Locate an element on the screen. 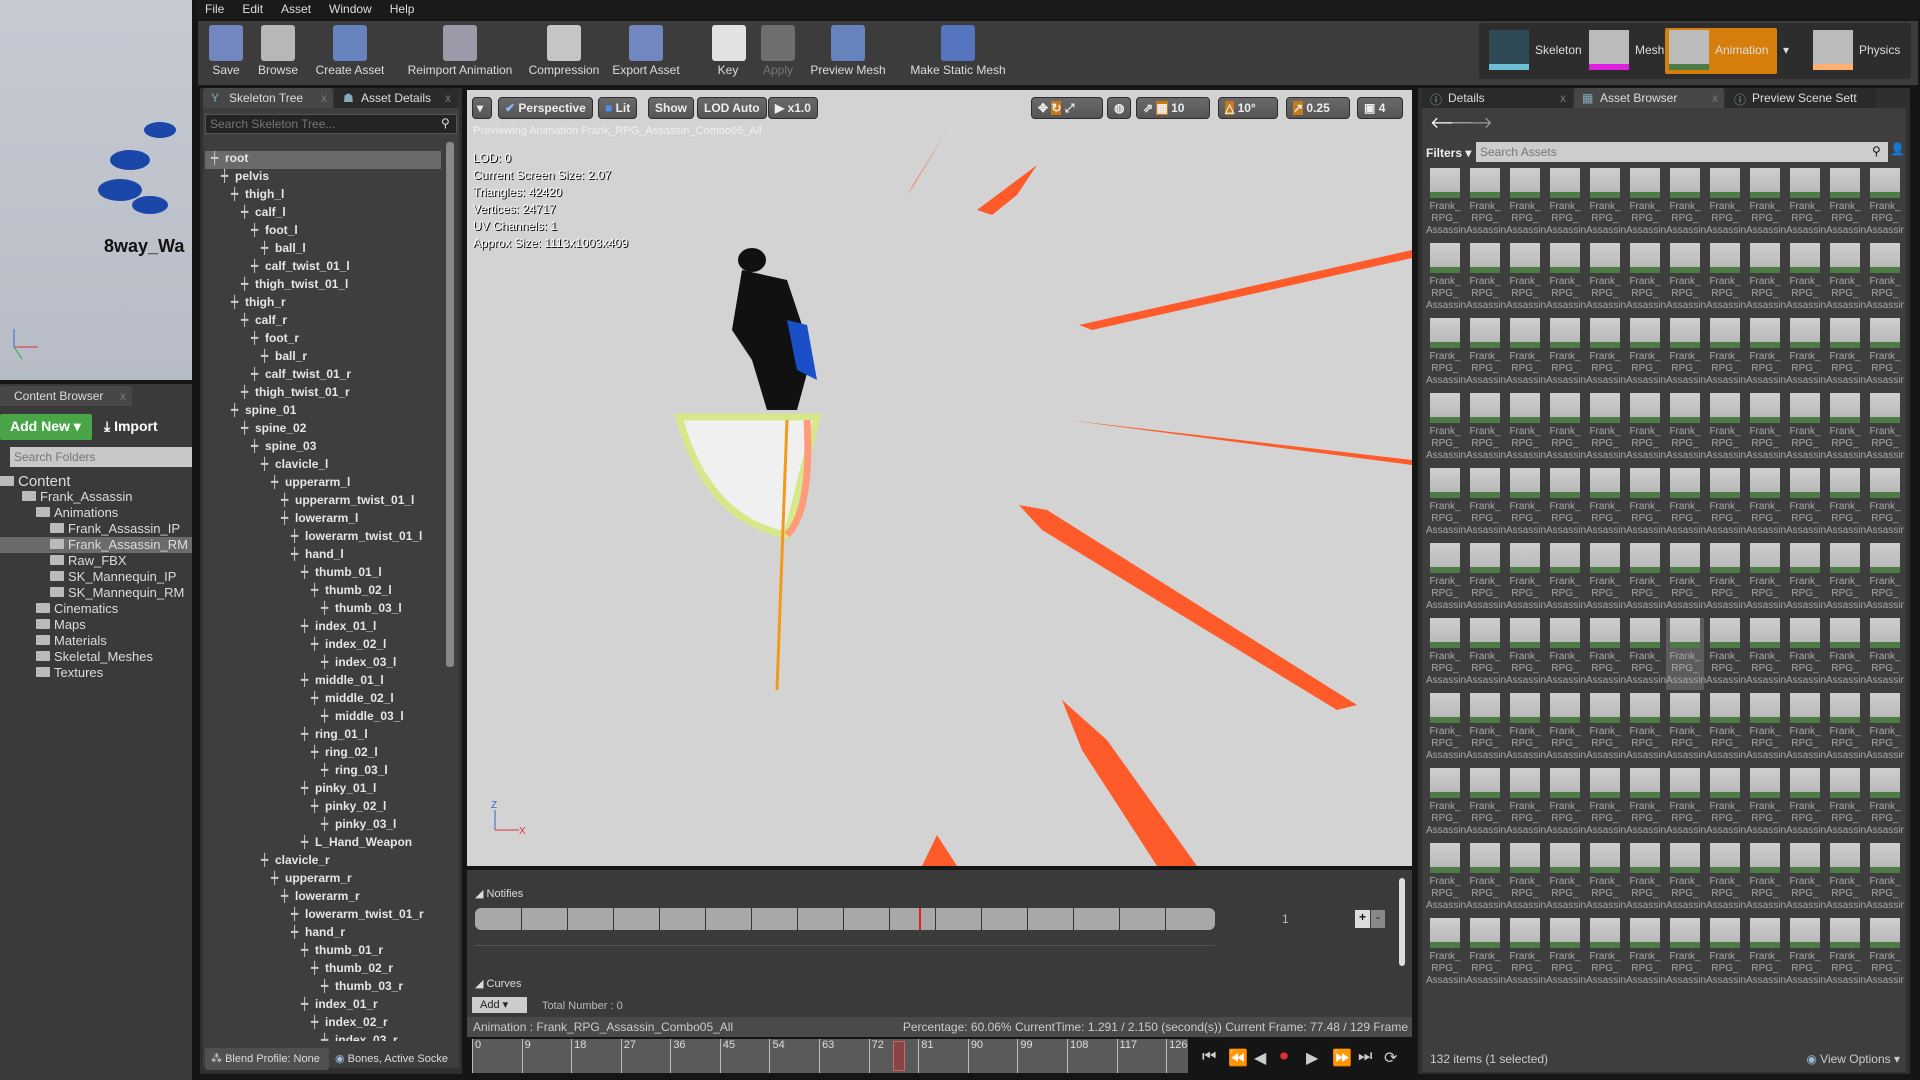  step-forward-icon: ⏩ is located at coordinates (1342, 1058).